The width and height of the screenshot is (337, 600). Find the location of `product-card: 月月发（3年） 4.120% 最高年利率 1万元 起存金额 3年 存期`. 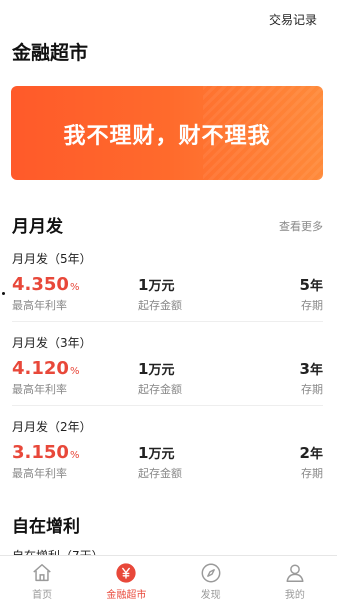

product-card: 月月发（3年） 4.120% 最高年利率 1万元 起存金额 3年 存期 is located at coordinates (168, 376).